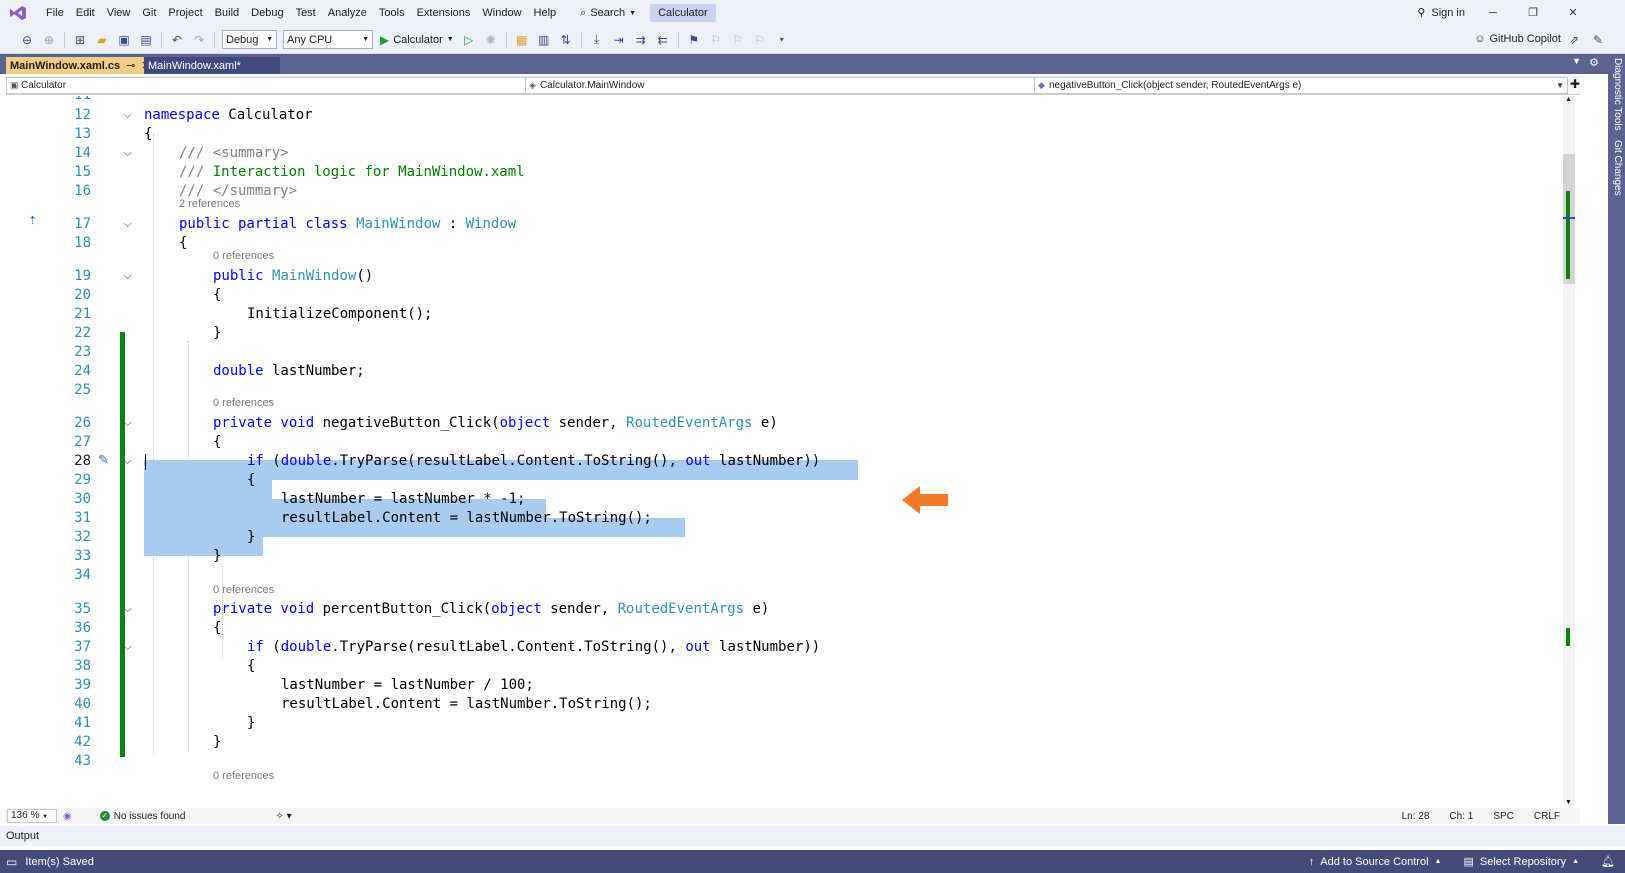 The width and height of the screenshot is (1625, 873). What do you see at coordinates (142, 816) in the screenshot?
I see `issues-indicator: ✓ No issues found` at bounding box center [142, 816].